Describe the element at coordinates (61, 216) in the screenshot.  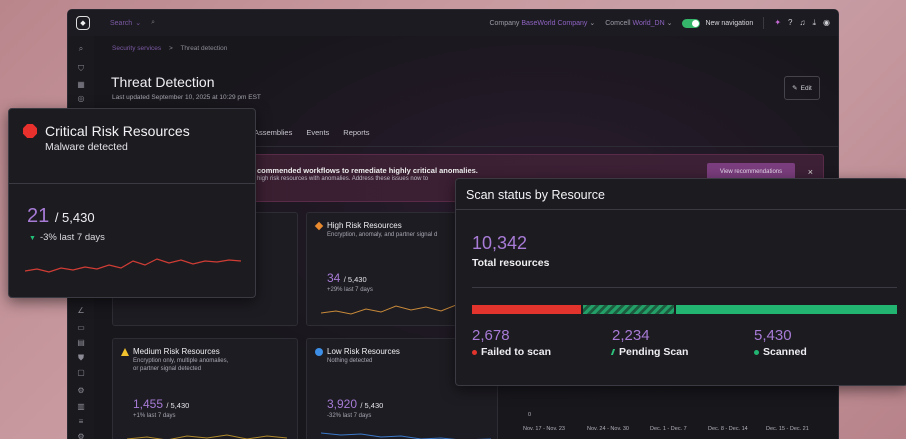
I see `critical-risk-value: 21 / 5,430` at that location.